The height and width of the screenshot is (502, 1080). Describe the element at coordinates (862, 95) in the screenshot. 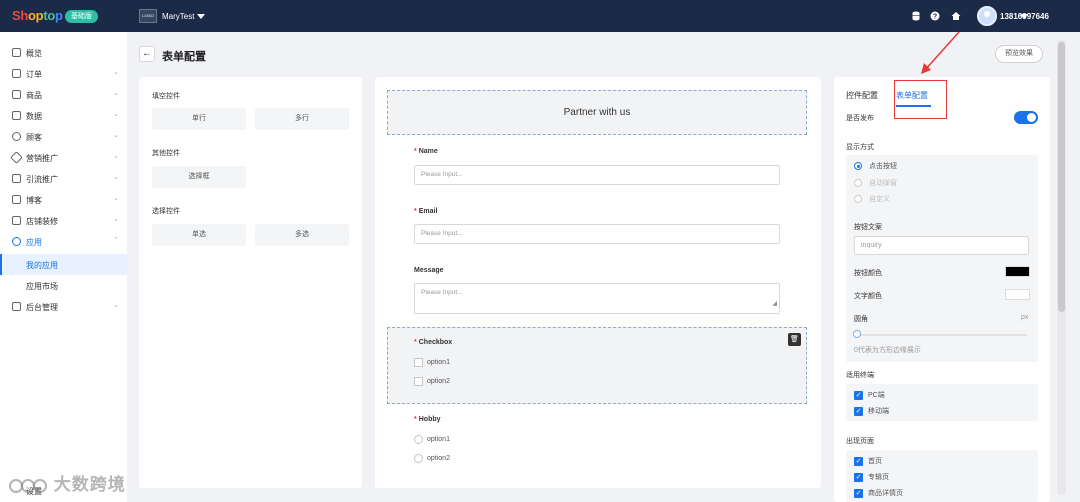

I see `tab-control-config: 控件配置` at that location.